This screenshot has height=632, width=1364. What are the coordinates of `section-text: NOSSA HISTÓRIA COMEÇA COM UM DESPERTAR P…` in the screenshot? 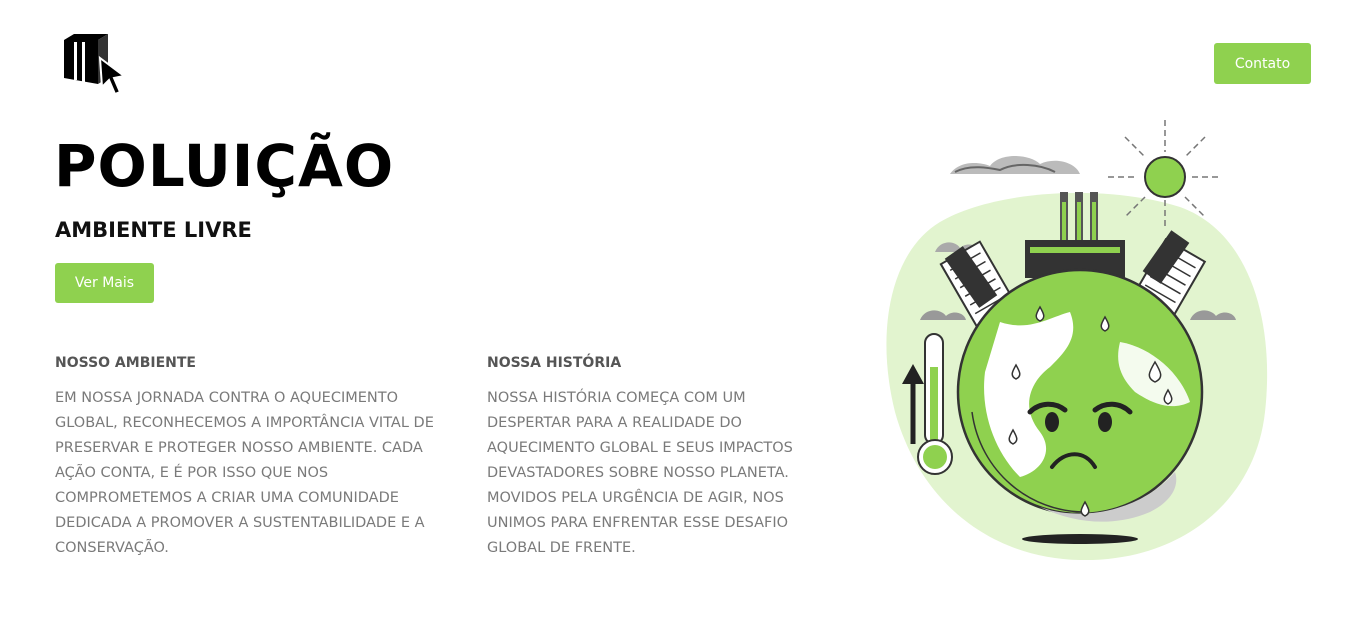 It's located at (640, 473).